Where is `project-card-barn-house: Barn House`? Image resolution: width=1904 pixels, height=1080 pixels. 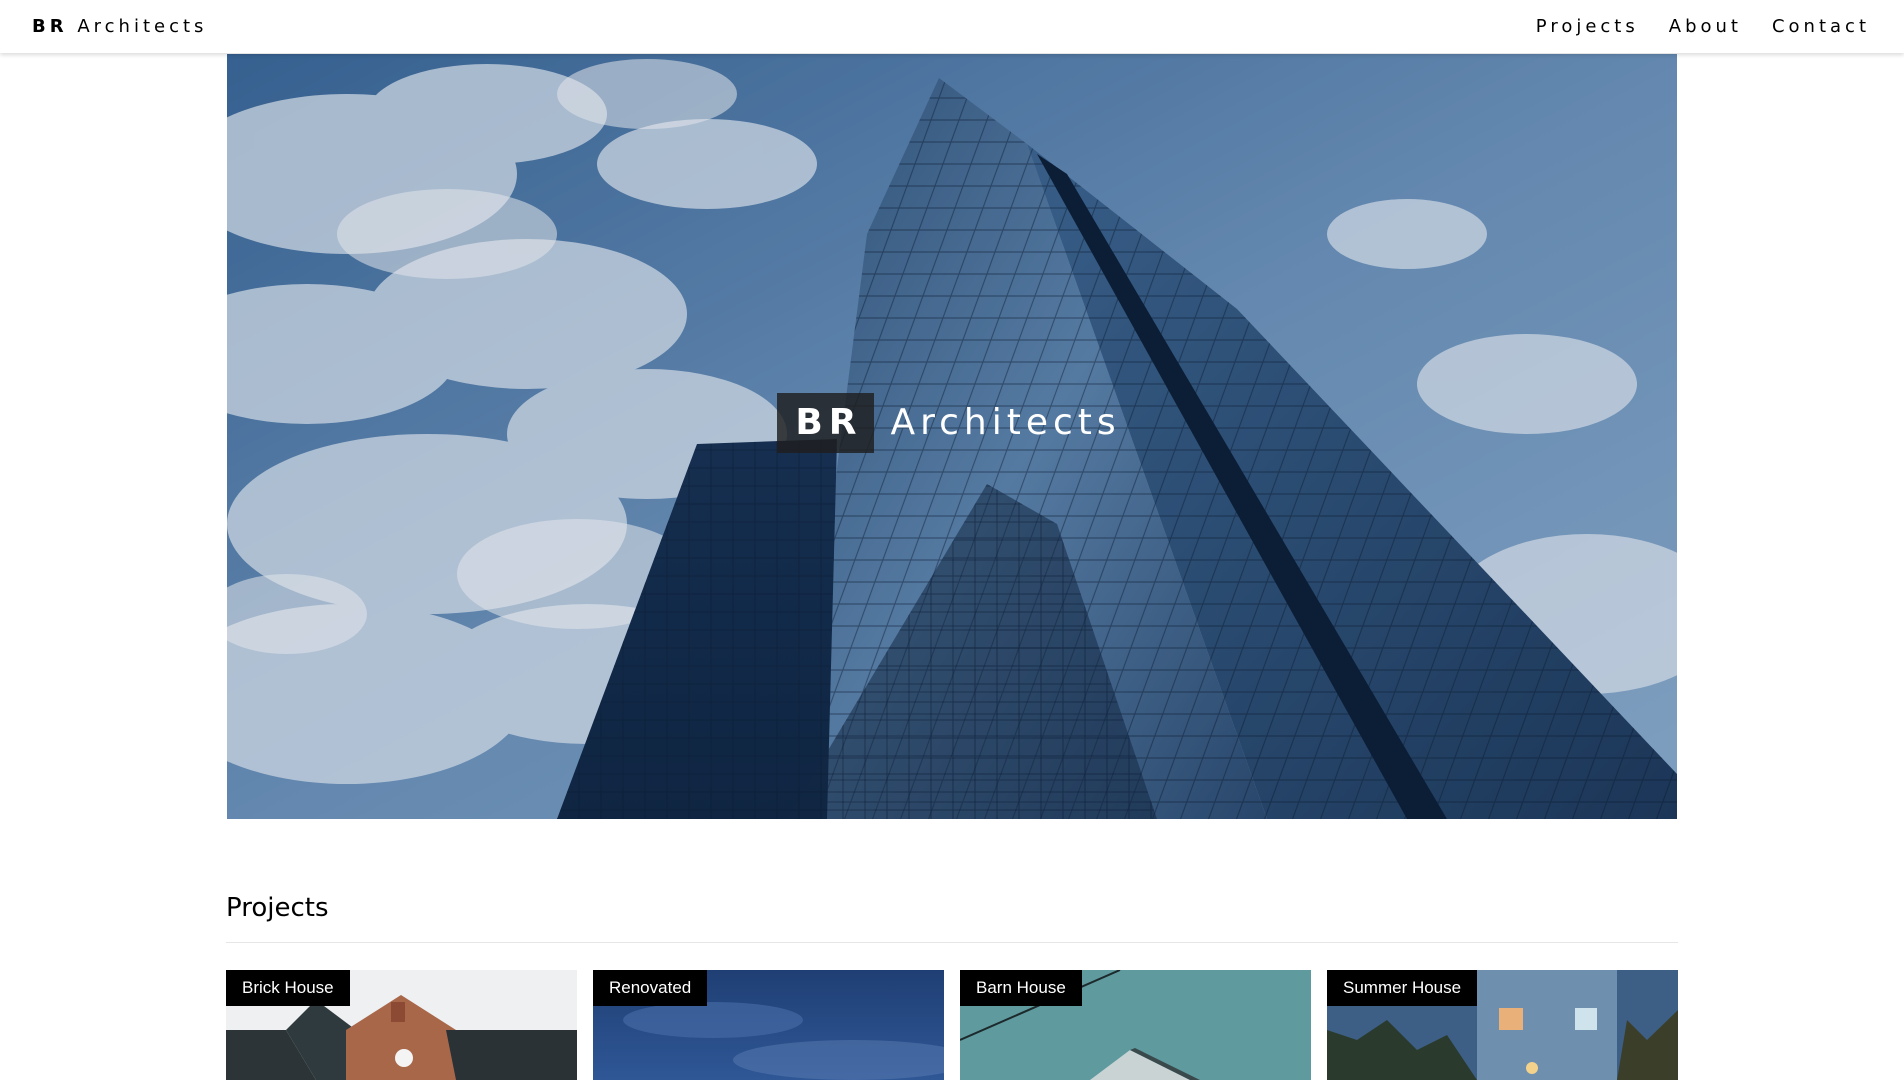 project-card-barn-house: Barn House is located at coordinates (1135, 1025).